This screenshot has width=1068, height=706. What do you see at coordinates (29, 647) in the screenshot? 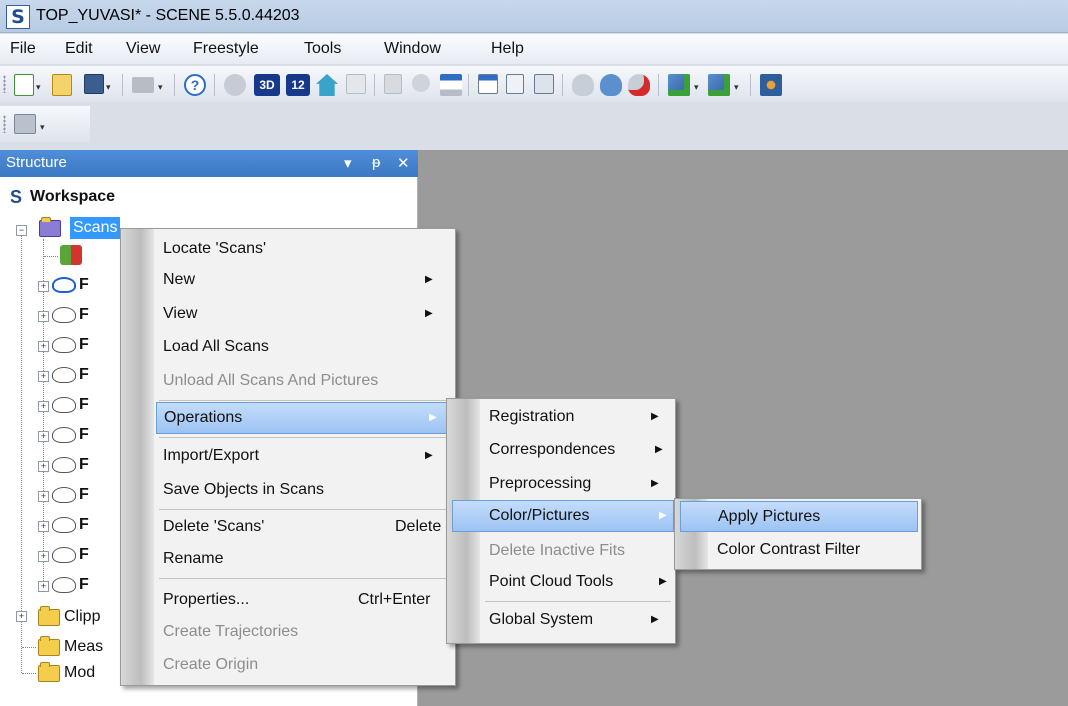
I see `tree-line` at bounding box center [29, 647].